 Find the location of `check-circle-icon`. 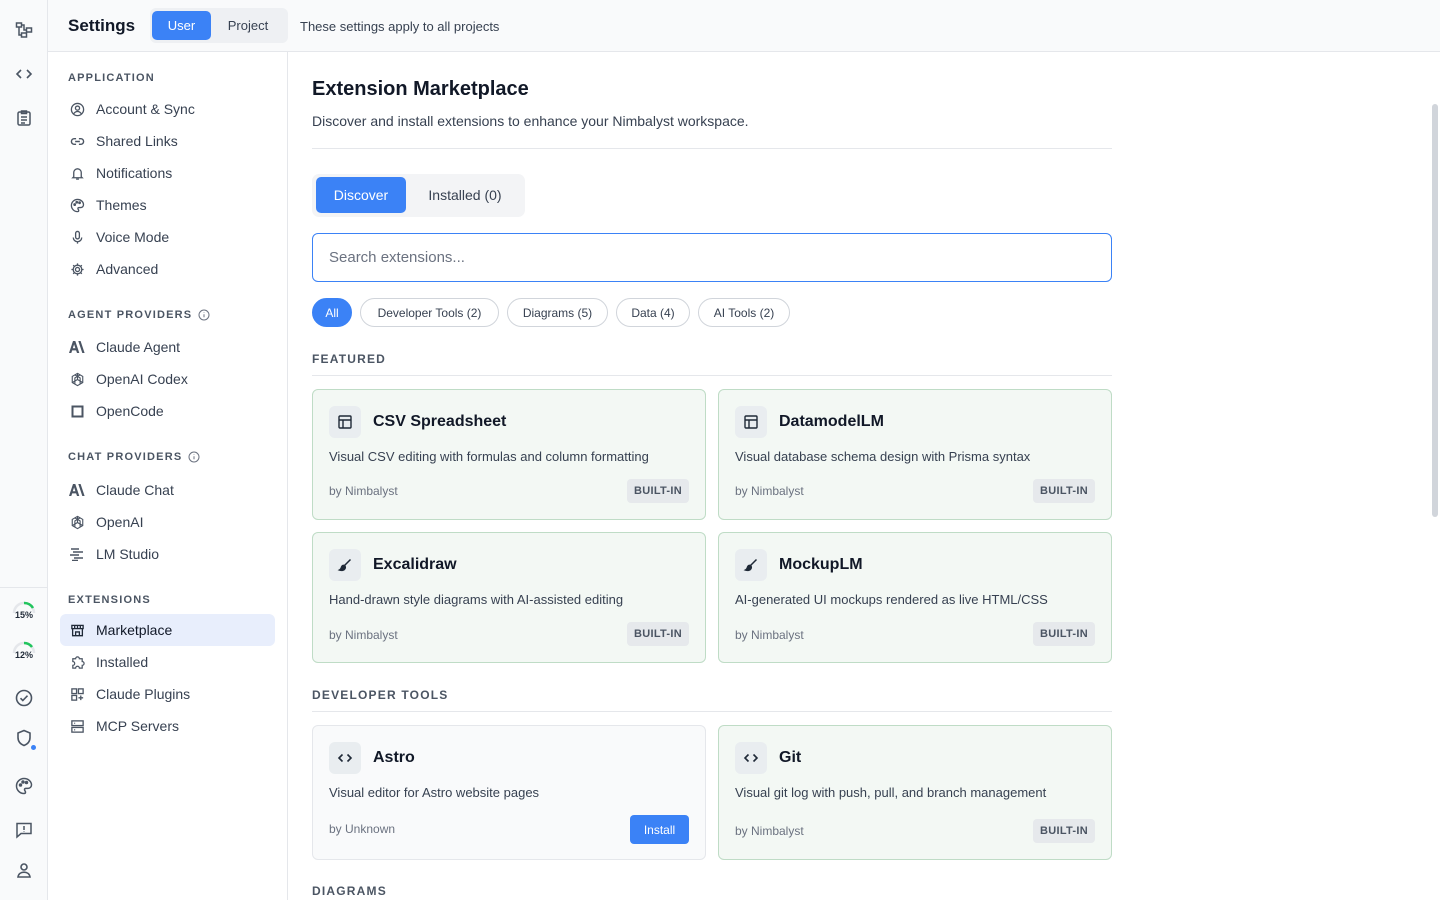

check-circle-icon is located at coordinates (24, 698).